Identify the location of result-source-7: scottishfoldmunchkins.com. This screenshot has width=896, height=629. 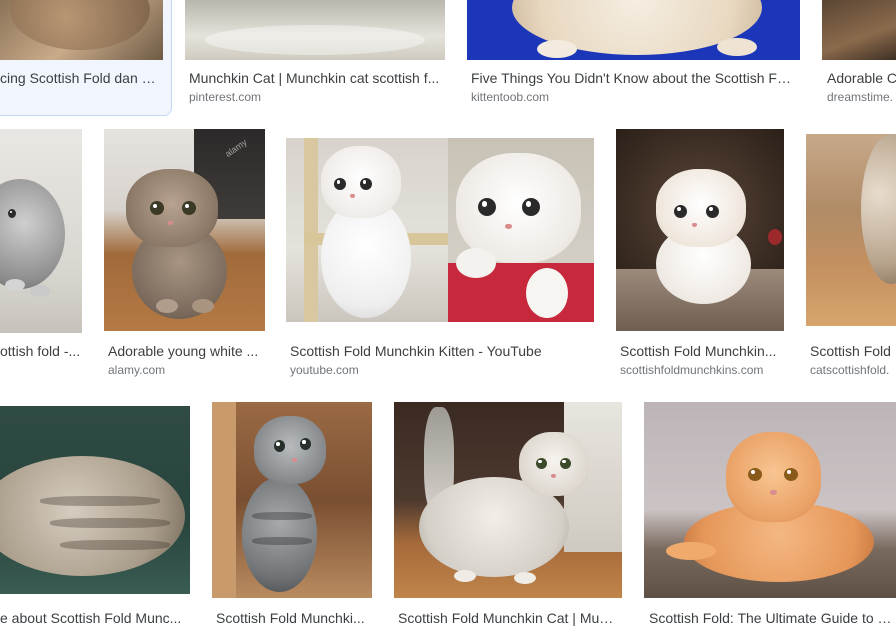
(692, 370).